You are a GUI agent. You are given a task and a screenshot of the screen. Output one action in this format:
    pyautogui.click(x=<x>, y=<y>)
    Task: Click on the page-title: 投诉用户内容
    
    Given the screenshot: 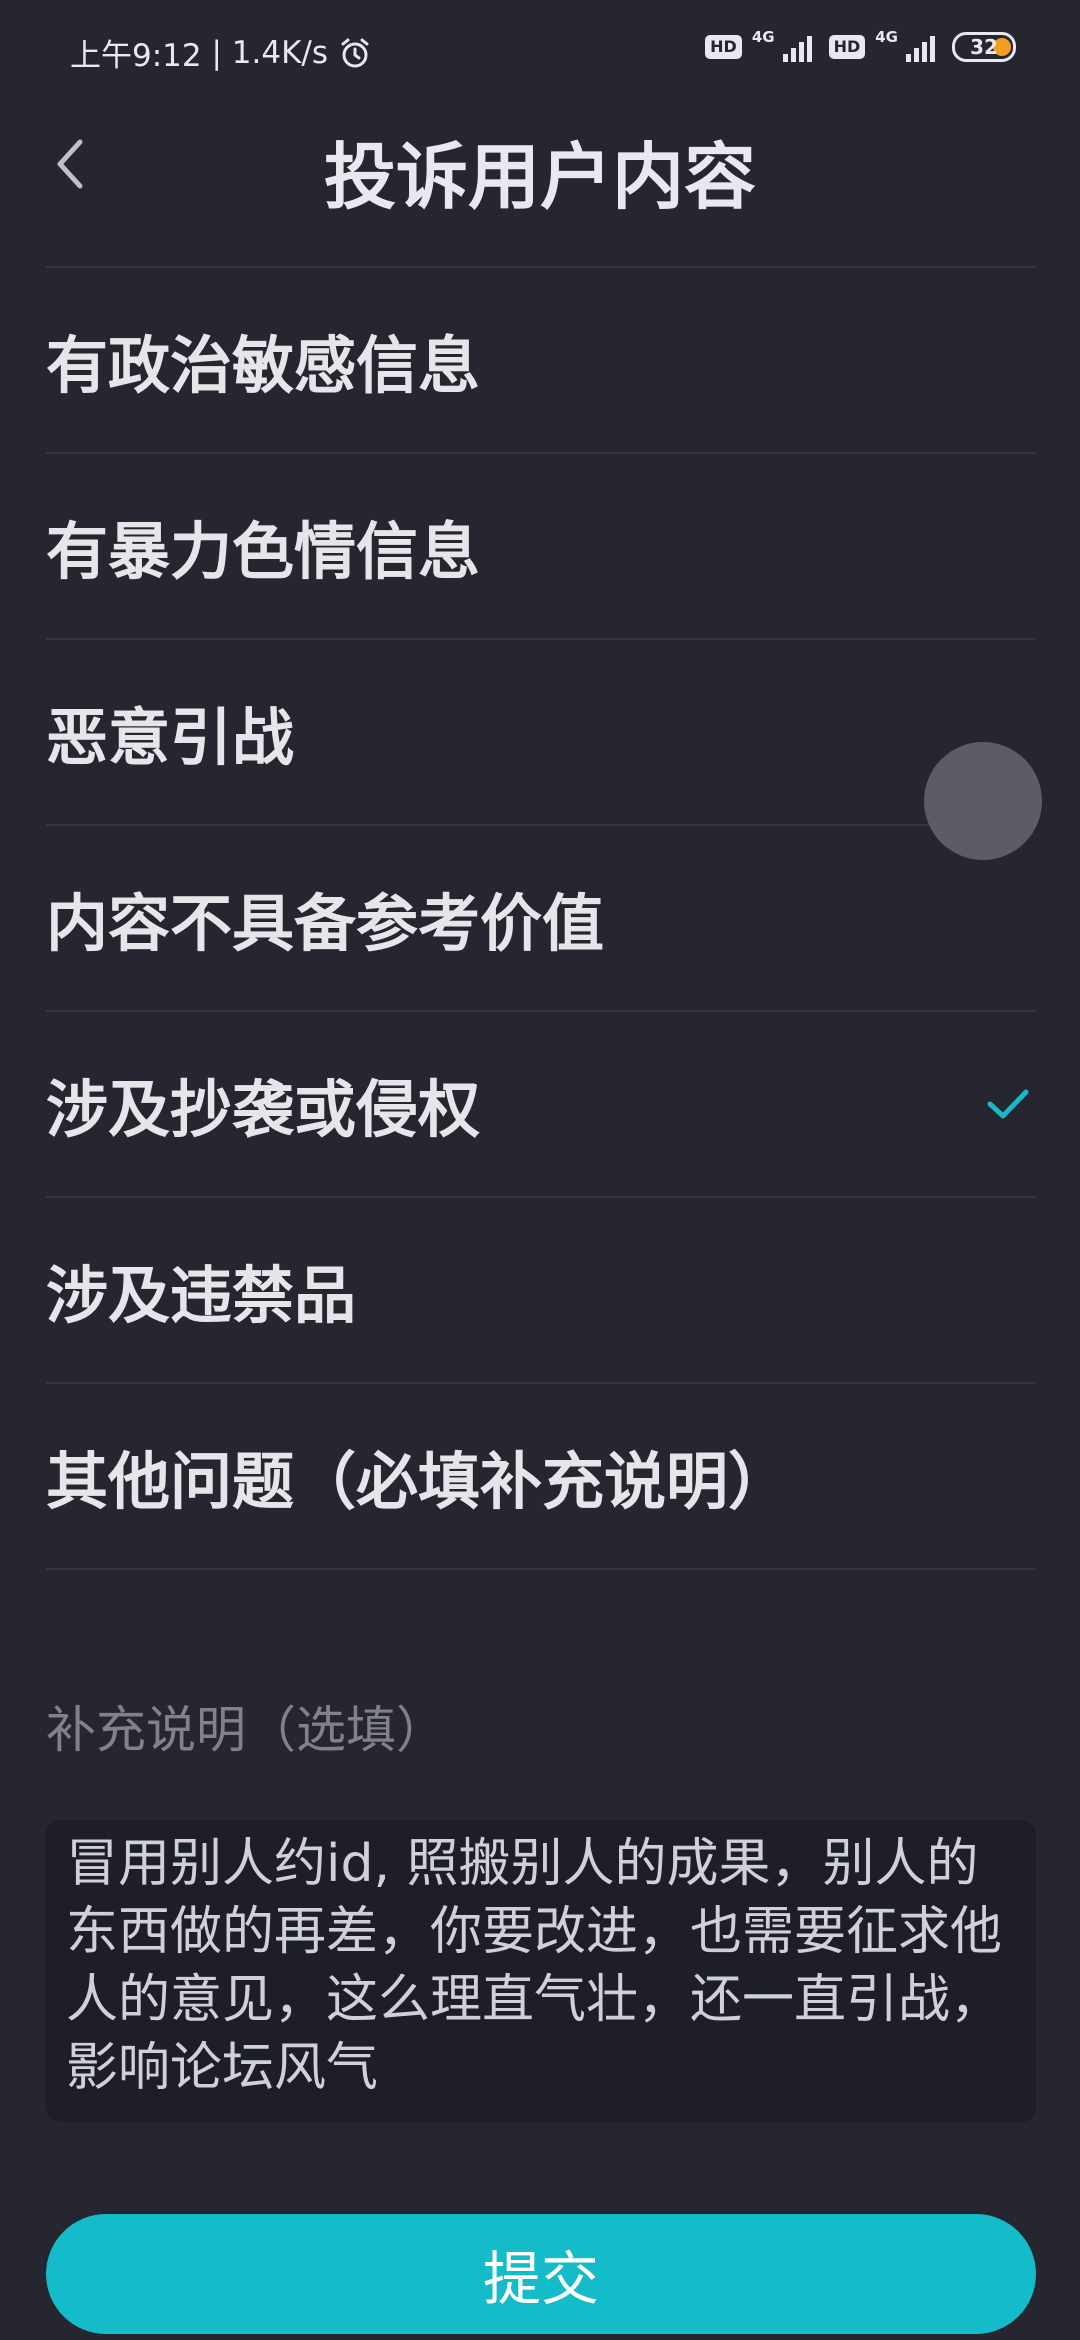 What is the action you would take?
    pyautogui.click(x=539, y=177)
    